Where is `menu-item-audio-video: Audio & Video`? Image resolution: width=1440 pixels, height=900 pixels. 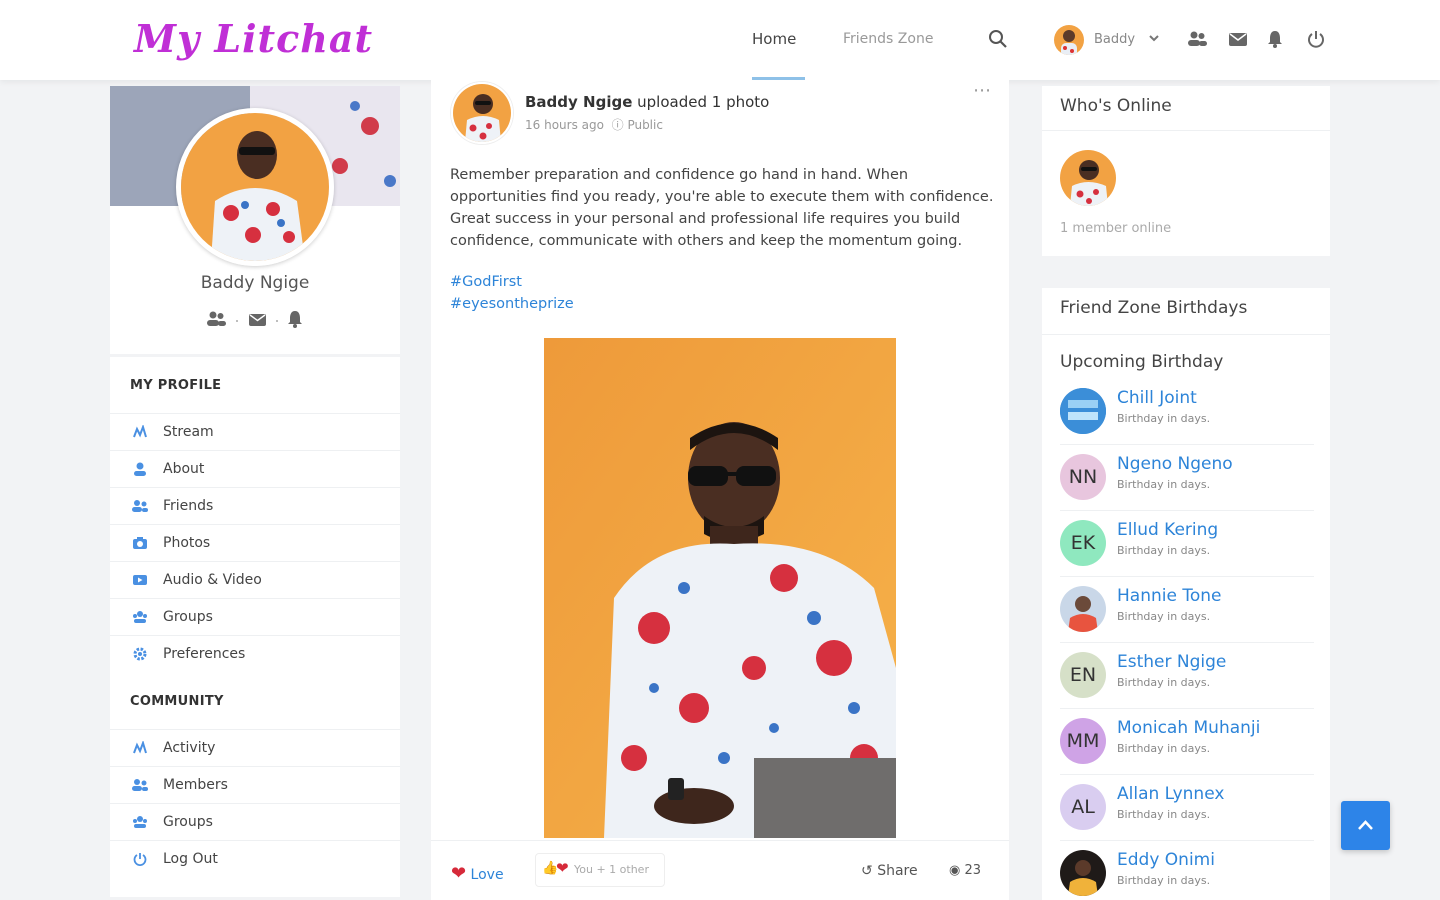 menu-item-audio-video: Audio & Video is located at coordinates (255, 579).